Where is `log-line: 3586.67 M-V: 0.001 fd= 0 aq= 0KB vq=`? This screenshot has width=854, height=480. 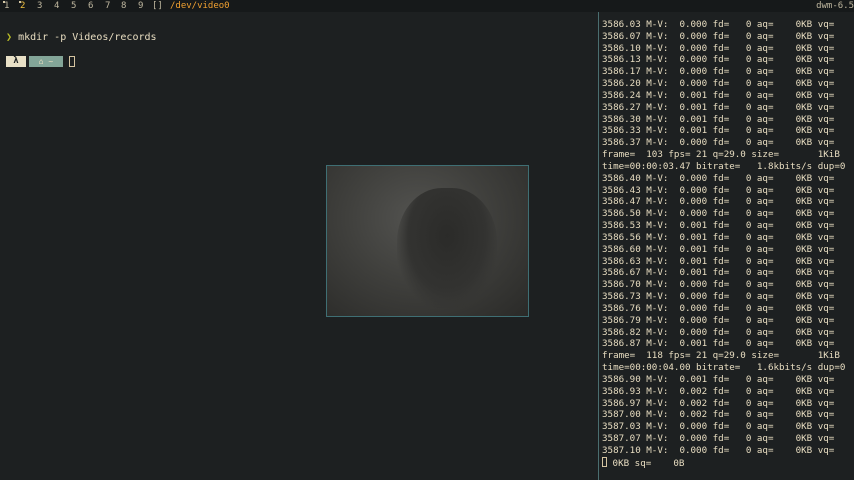
log-line: 3586.67 M-V: 0.001 fd= 0 aq= 0KB vq= is located at coordinates (718, 273).